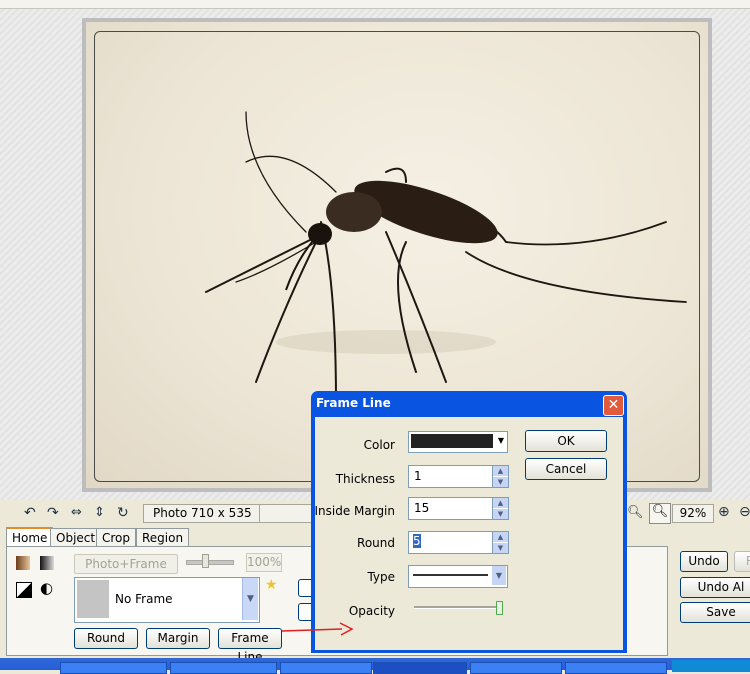  I want to click on opacity-slider-thumb, so click(499, 608).